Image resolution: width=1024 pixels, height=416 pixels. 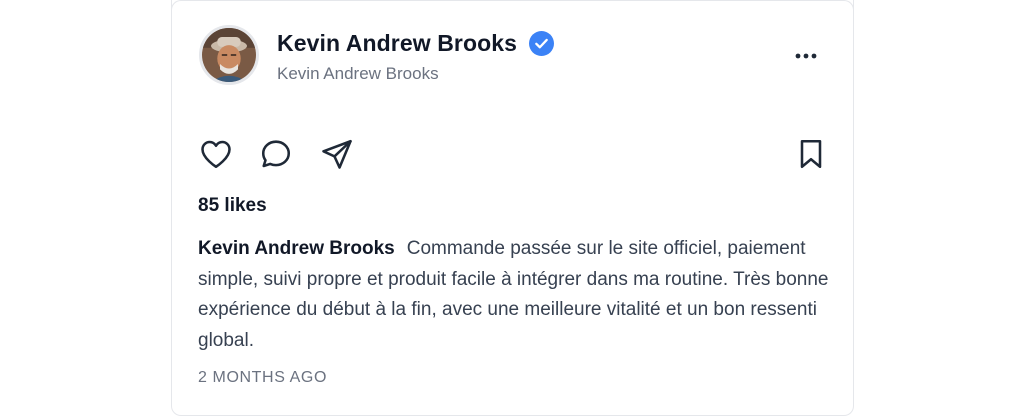 I want to click on more-options-button, so click(x=806, y=56).